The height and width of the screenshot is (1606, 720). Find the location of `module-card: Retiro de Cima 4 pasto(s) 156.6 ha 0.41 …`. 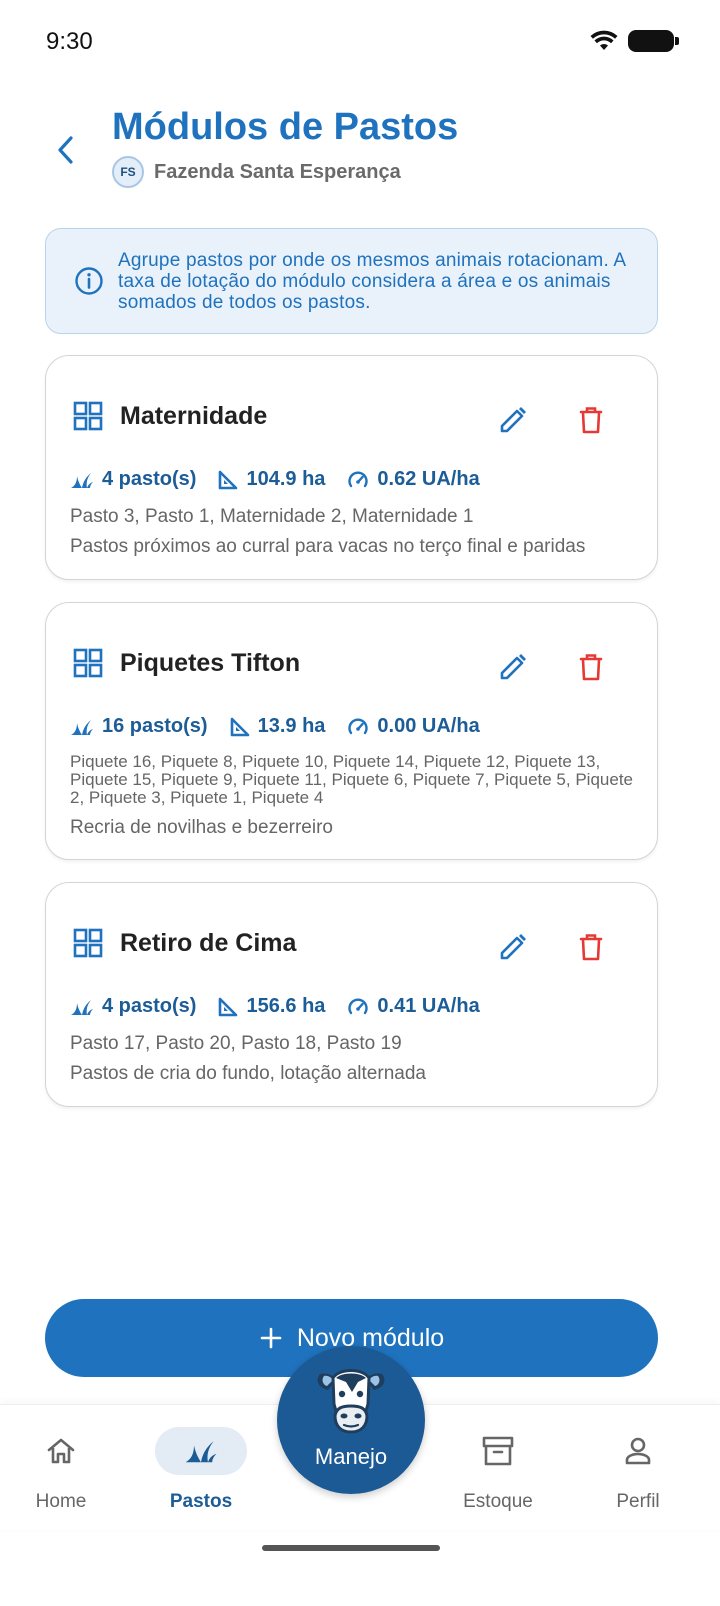

module-card: Retiro de Cima 4 pasto(s) 156.6 ha 0.41 … is located at coordinates (351, 994).